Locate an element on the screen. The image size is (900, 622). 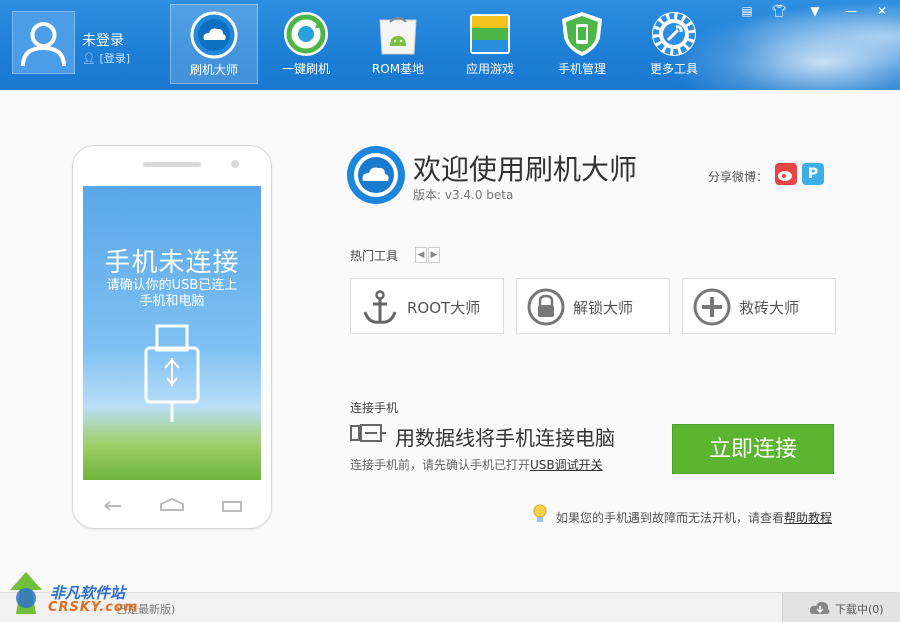
lock-icon is located at coordinates (546, 307).